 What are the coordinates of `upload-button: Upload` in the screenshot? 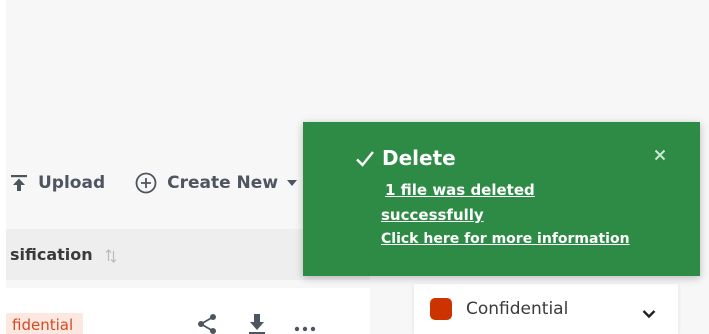 It's located at (57, 183).